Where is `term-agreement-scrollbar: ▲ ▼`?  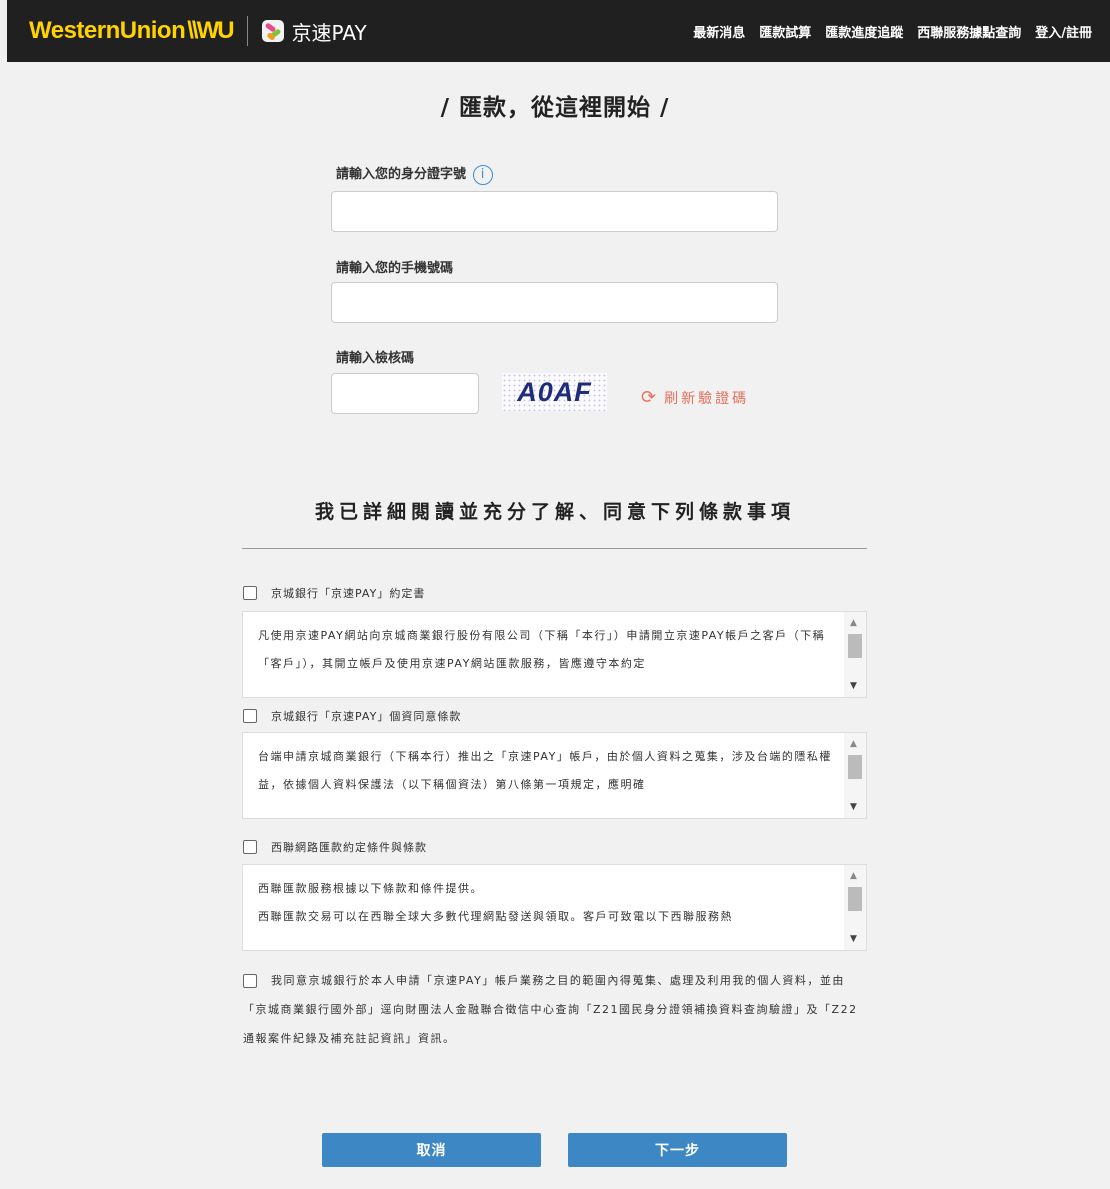 term-agreement-scrollbar: ▲ ▼ is located at coordinates (855, 654).